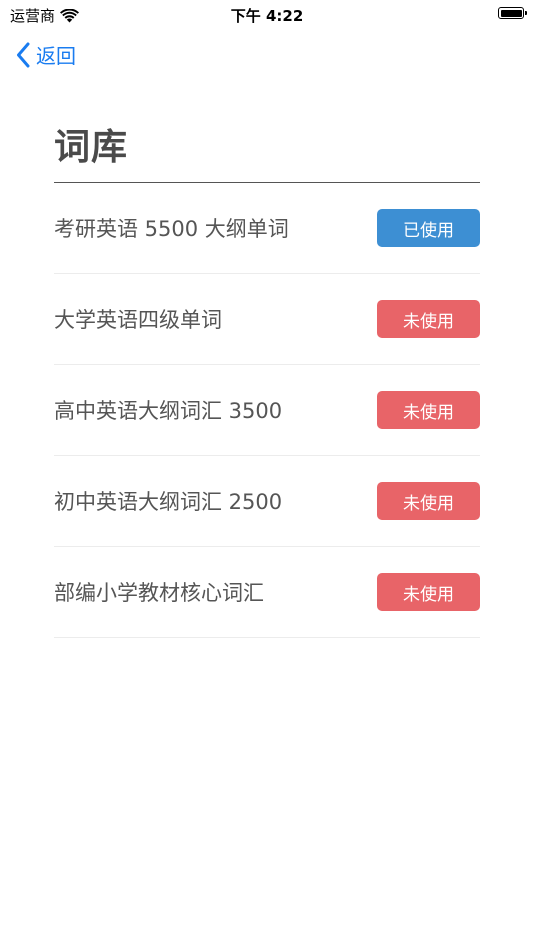 The width and height of the screenshot is (534, 950). What do you see at coordinates (138, 320) in the screenshot?
I see `wordbank-name: 大学英语四级单词` at bounding box center [138, 320].